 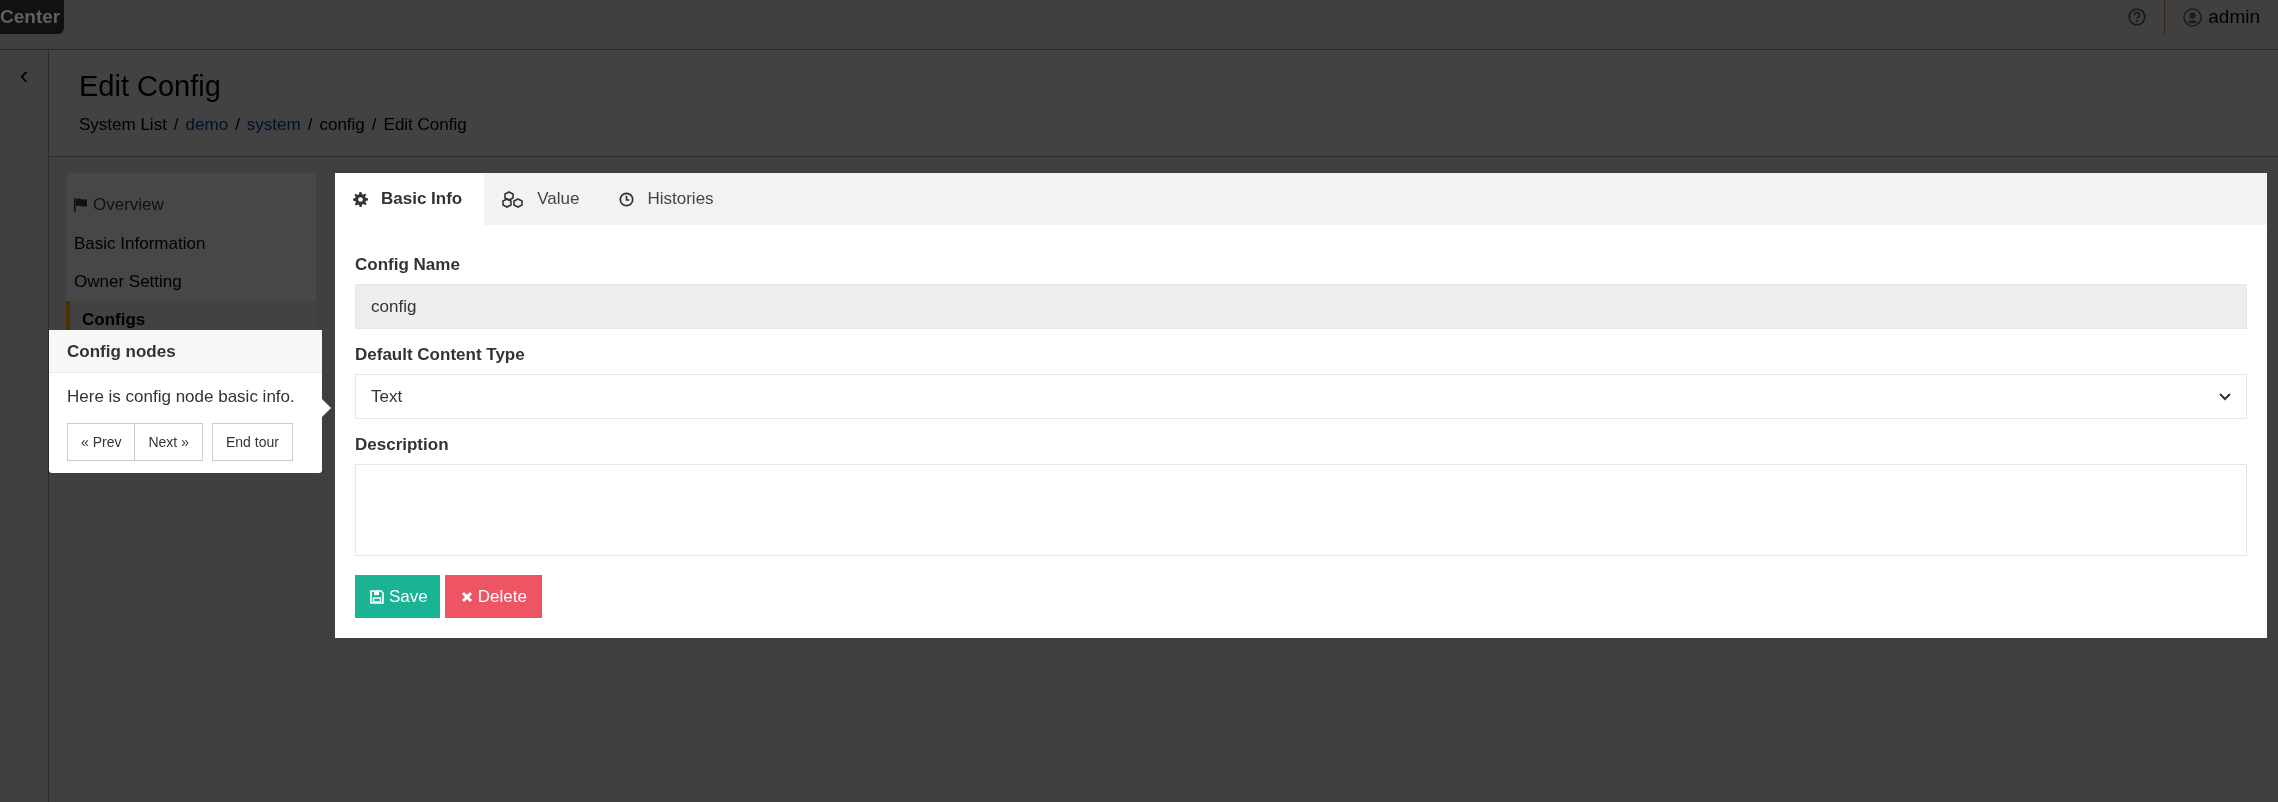 I want to click on prev-button: « Prev, so click(x=101, y=442).